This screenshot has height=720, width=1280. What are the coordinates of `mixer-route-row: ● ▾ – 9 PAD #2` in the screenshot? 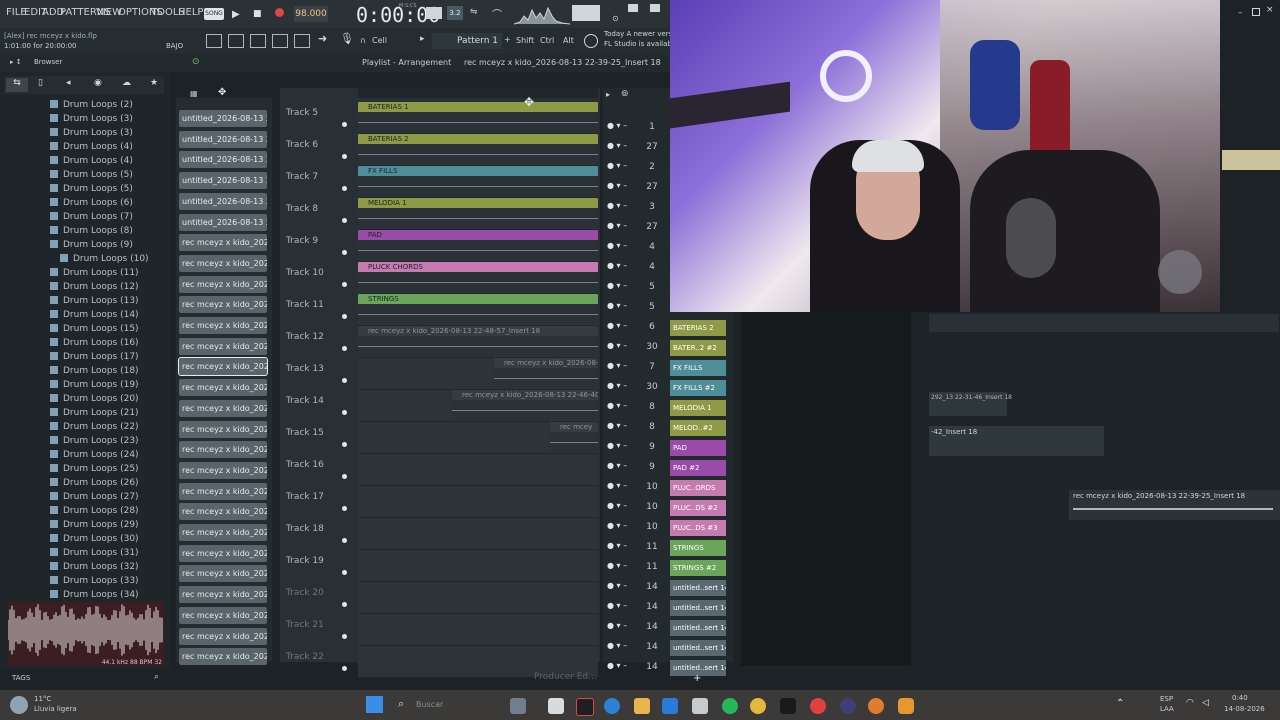 It's located at (668, 468).